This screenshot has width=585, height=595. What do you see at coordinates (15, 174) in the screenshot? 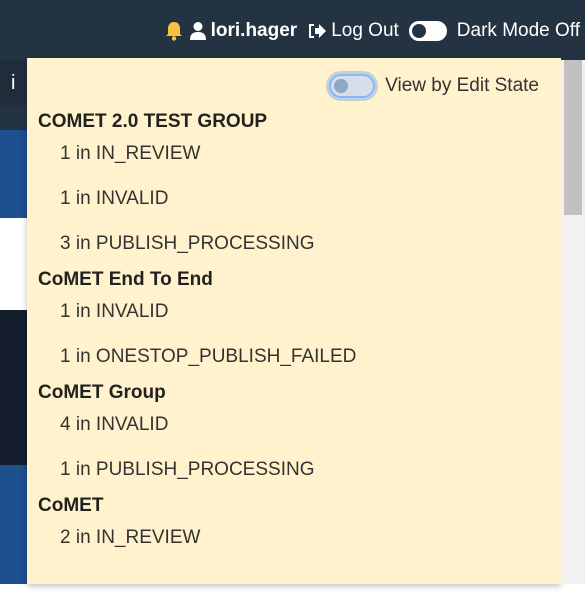
I see `page-banner-fragment` at bounding box center [15, 174].